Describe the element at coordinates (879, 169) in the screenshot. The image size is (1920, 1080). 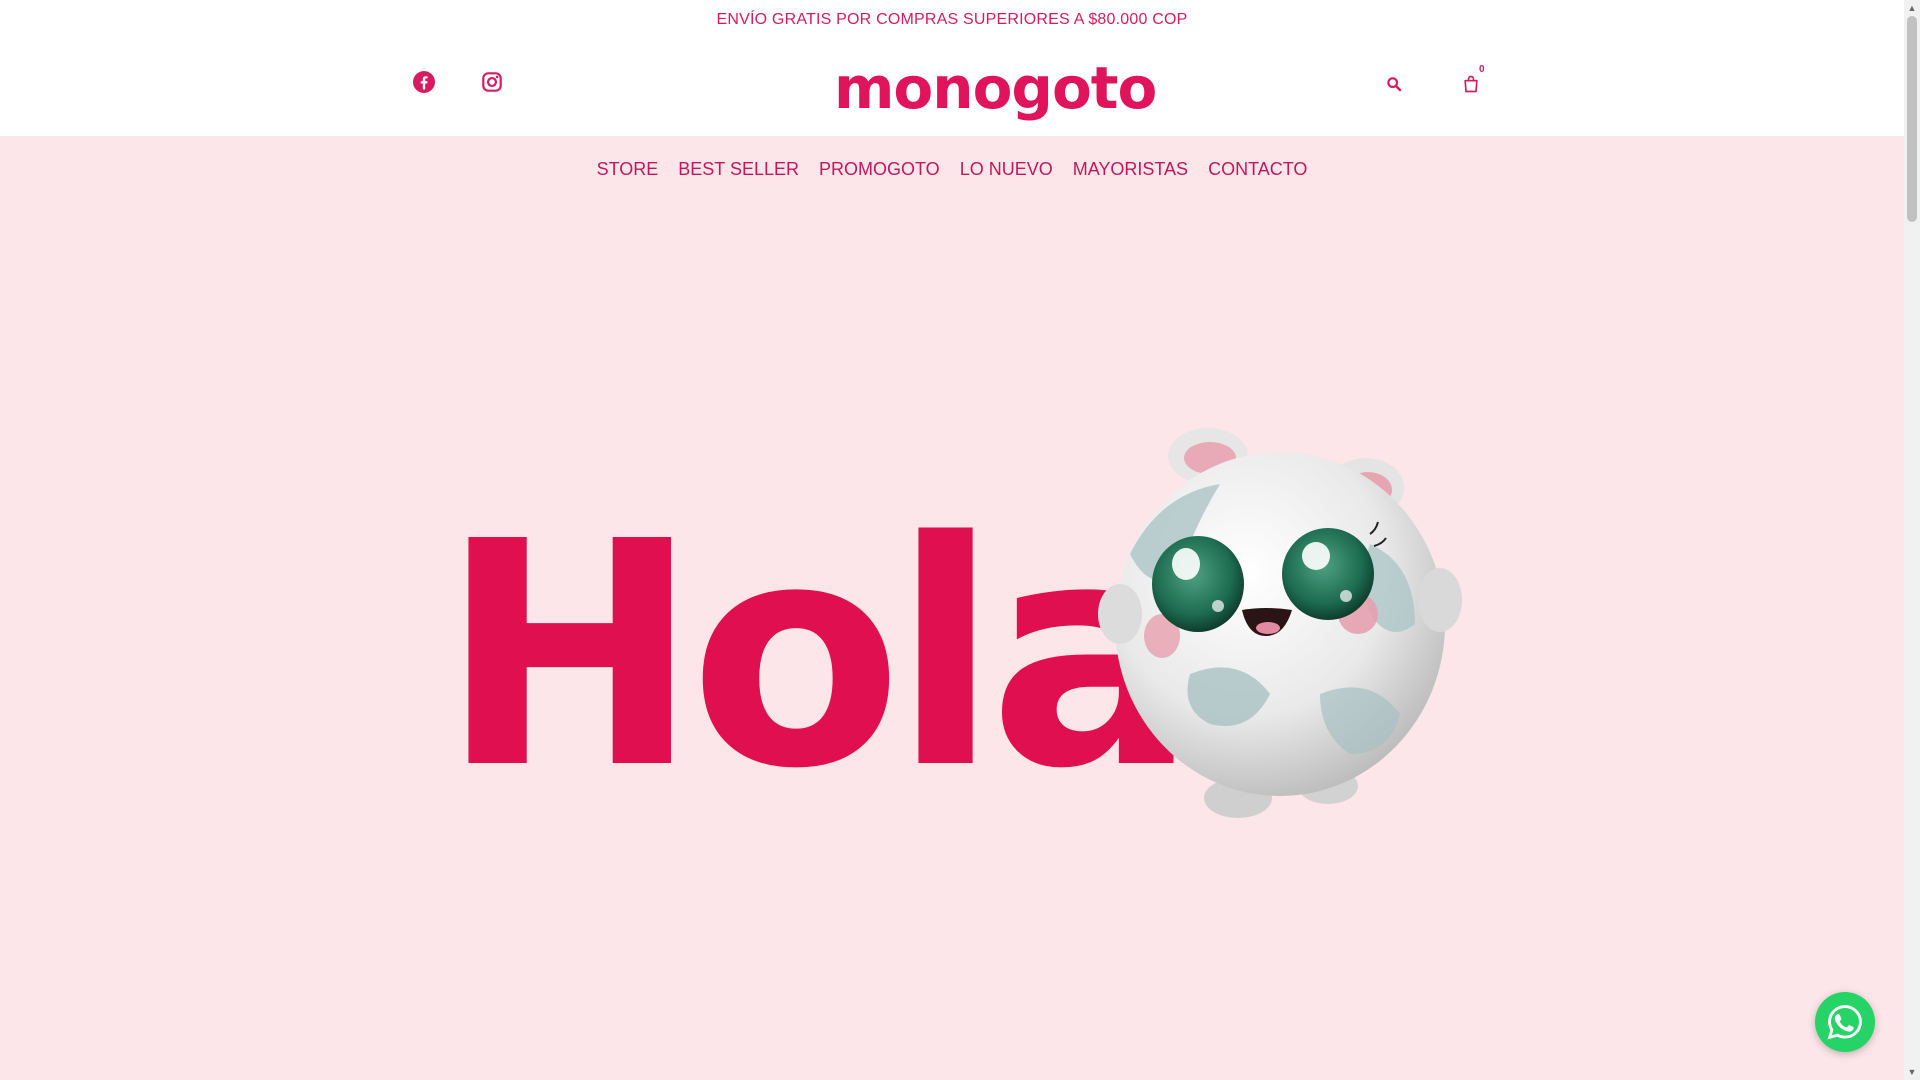
I see `nav-item-promogoto: PROMOGOTO` at that location.